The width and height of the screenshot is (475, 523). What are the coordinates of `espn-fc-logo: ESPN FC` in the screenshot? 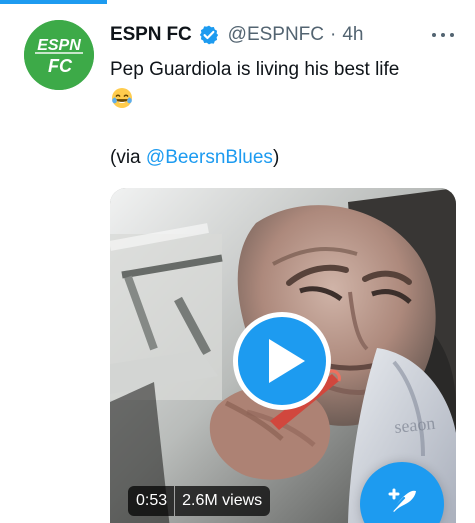 It's located at (59, 55).